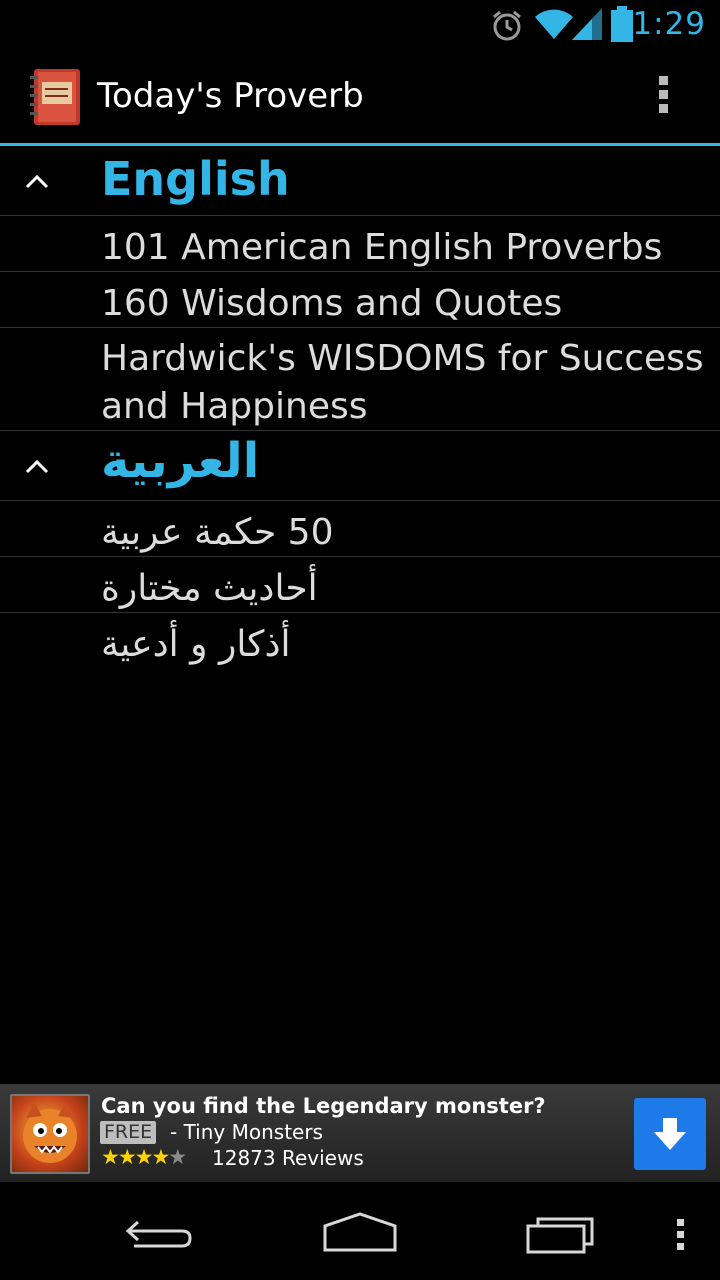 The height and width of the screenshot is (1280, 720). Describe the element at coordinates (323, 1106) in the screenshot. I see `ad-title: Can you find the Legendary monster?` at that location.